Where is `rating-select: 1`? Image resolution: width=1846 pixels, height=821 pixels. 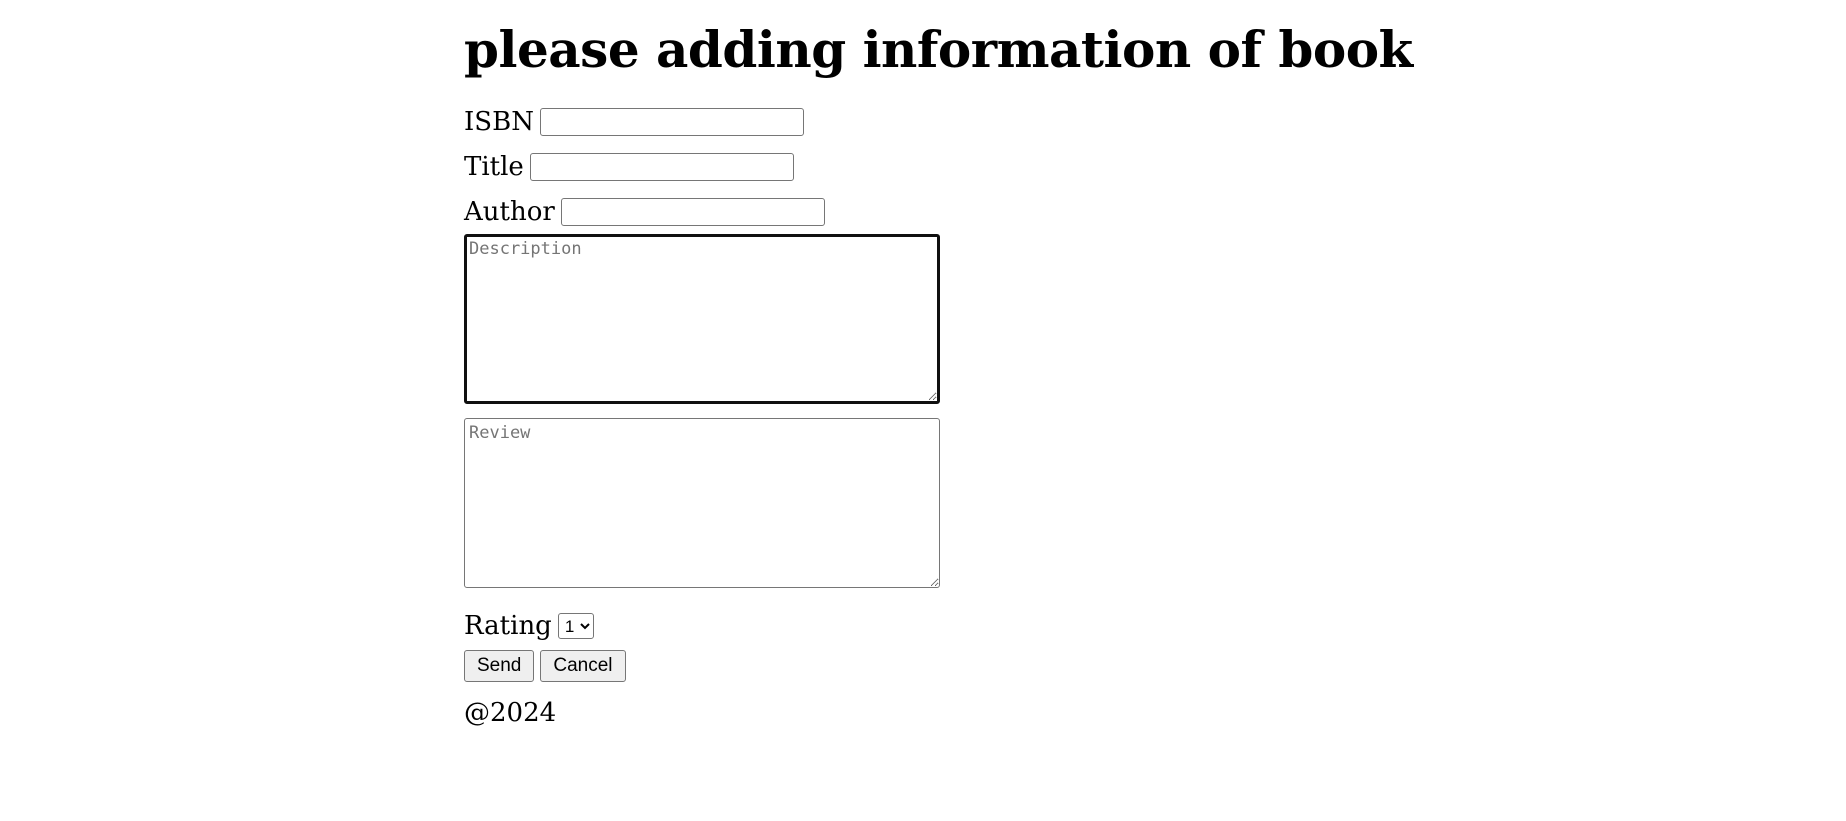
rating-select: 1 is located at coordinates (575, 626).